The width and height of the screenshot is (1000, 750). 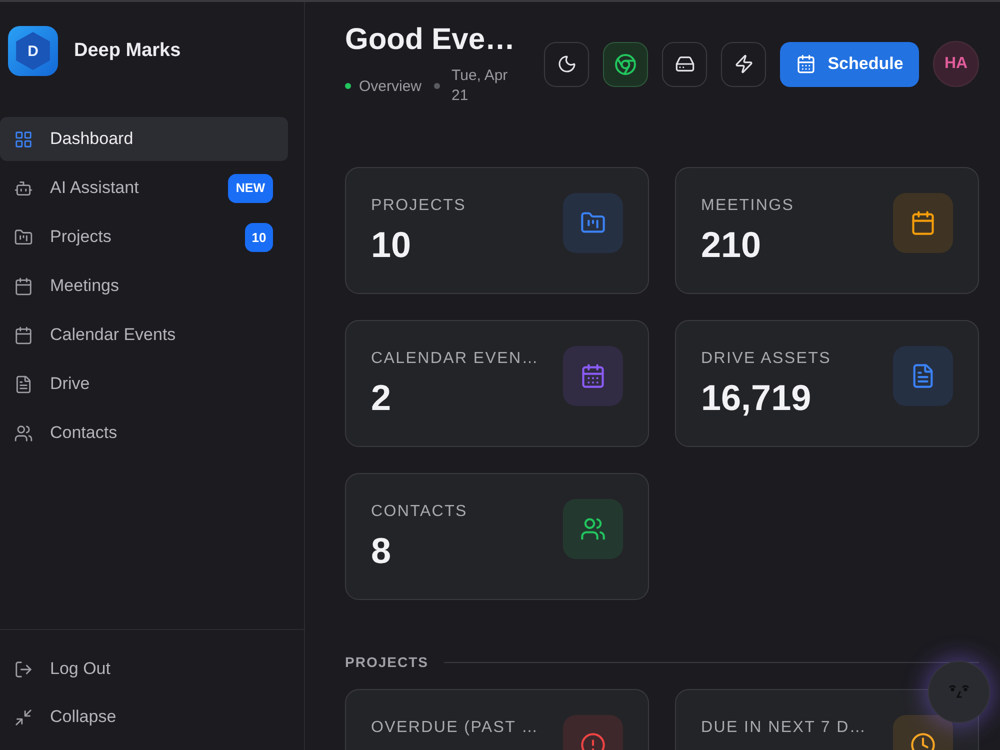 What do you see at coordinates (766, 359) in the screenshot?
I see `stat-label: DRIVE ASSETS` at bounding box center [766, 359].